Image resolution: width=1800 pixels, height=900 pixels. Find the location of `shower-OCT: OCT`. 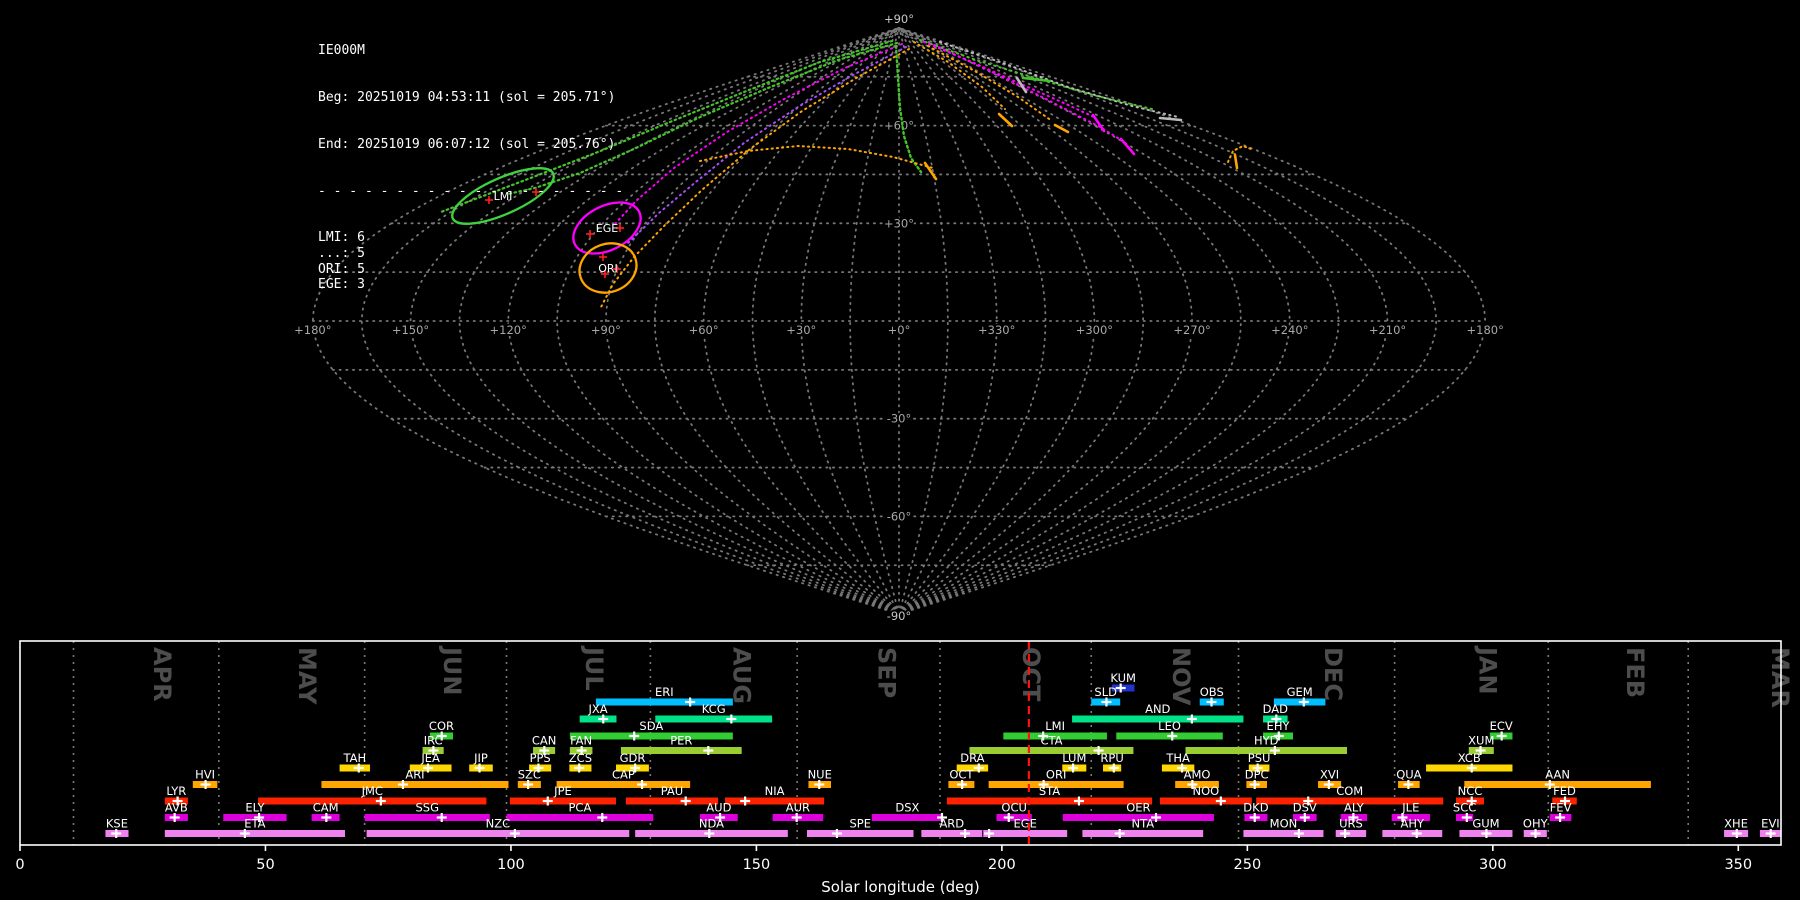

shower-OCT: OCT is located at coordinates (961, 778).